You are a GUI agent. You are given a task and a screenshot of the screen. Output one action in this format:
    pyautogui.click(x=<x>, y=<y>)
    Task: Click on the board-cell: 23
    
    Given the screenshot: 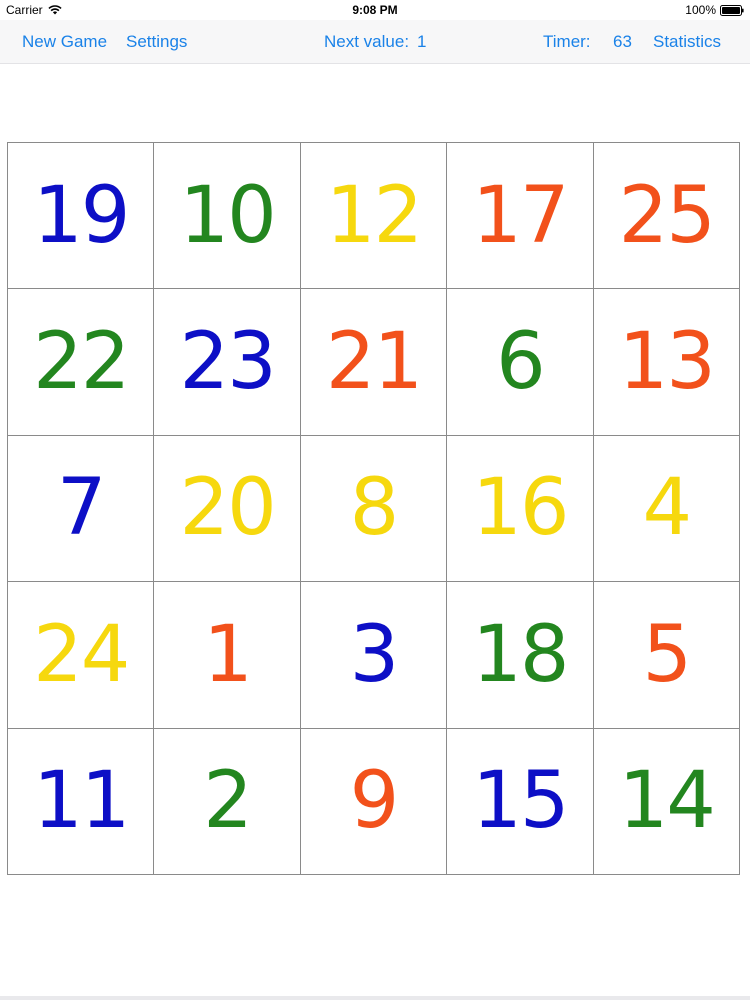 What is the action you would take?
    pyautogui.click(x=227, y=362)
    